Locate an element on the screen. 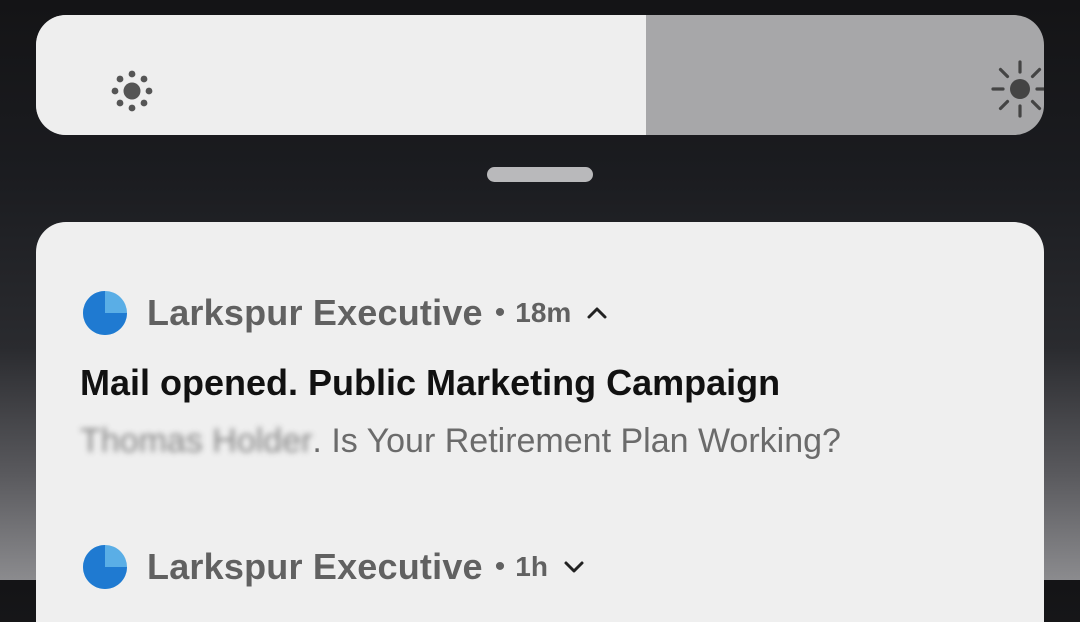  chevron-down-icon is located at coordinates (574, 567).